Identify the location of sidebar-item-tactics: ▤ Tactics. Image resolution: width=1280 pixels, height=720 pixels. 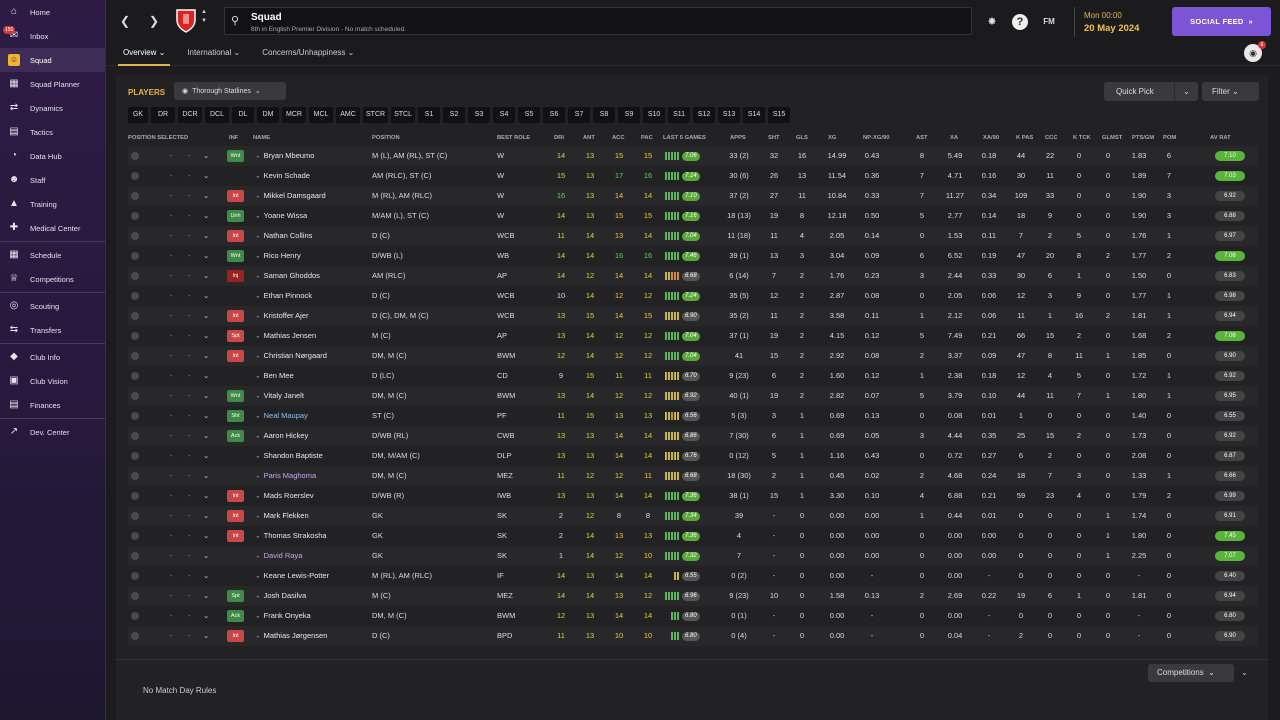
(52, 132).